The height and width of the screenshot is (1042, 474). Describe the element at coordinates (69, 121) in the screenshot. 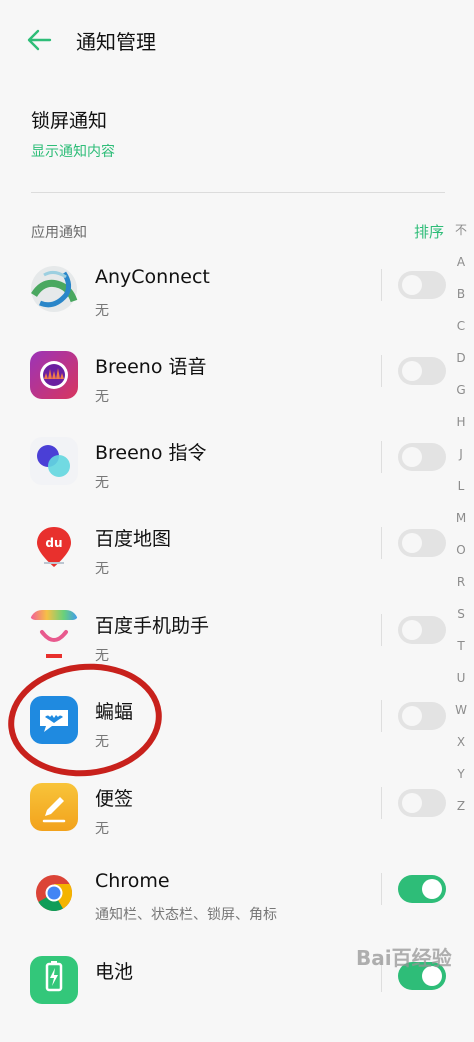

I see `lock-screen-title: 锁屏通知` at that location.